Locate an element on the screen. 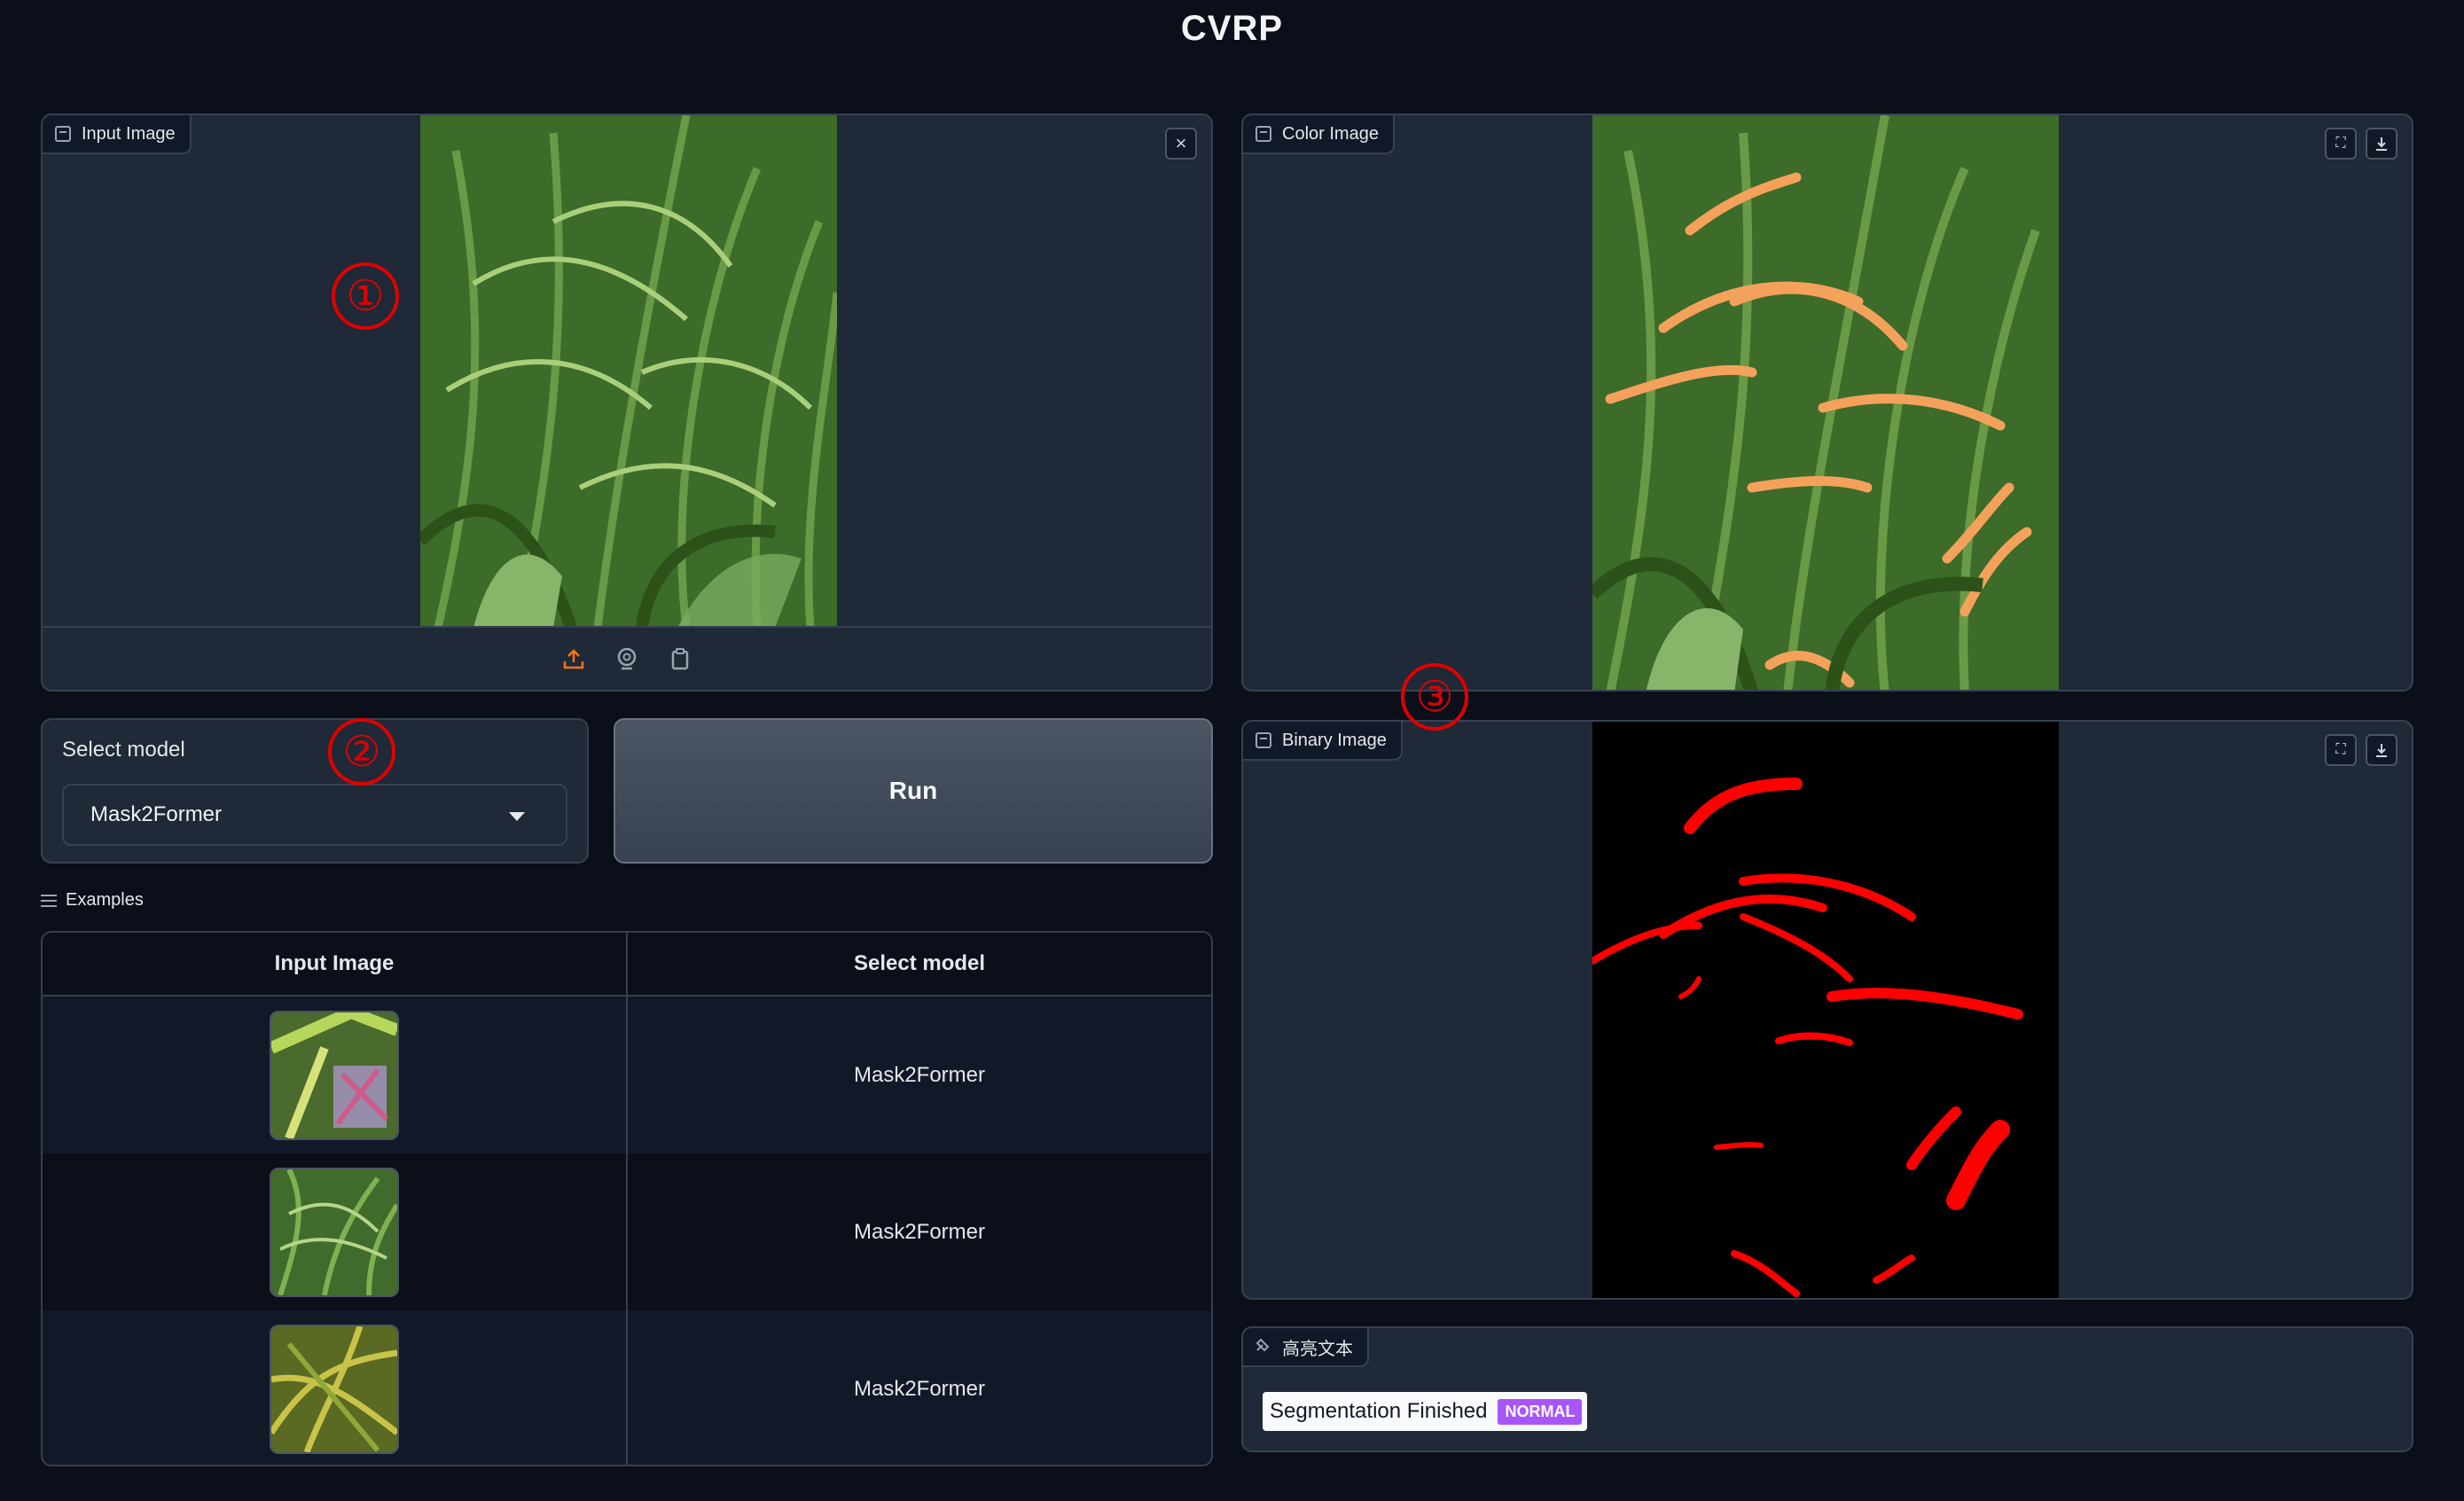 The image size is (2464, 1501). chevron-down-icon is located at coordinates (517, 816).